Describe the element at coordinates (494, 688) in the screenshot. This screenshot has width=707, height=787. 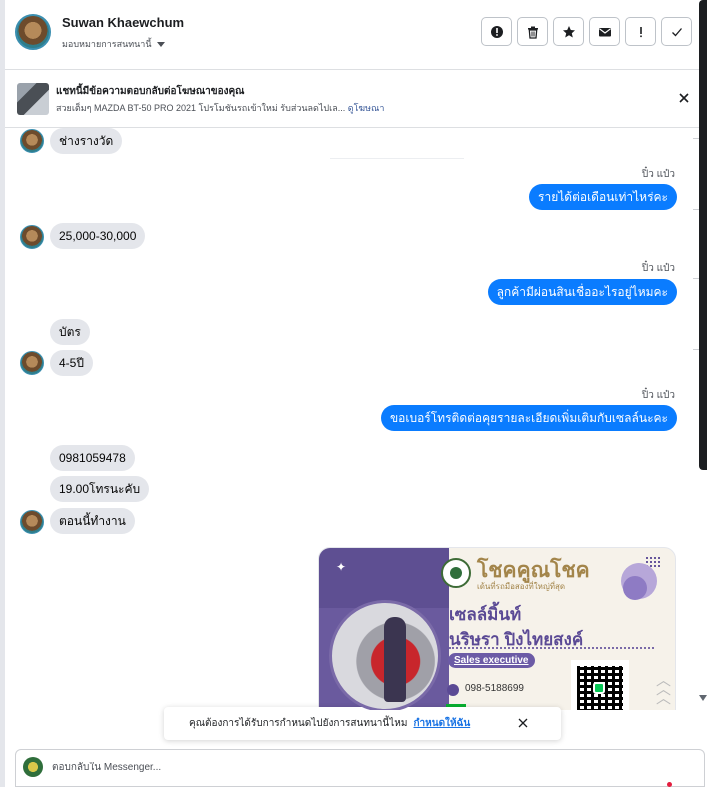
I see `card-phone: 098-5188699` at that location.